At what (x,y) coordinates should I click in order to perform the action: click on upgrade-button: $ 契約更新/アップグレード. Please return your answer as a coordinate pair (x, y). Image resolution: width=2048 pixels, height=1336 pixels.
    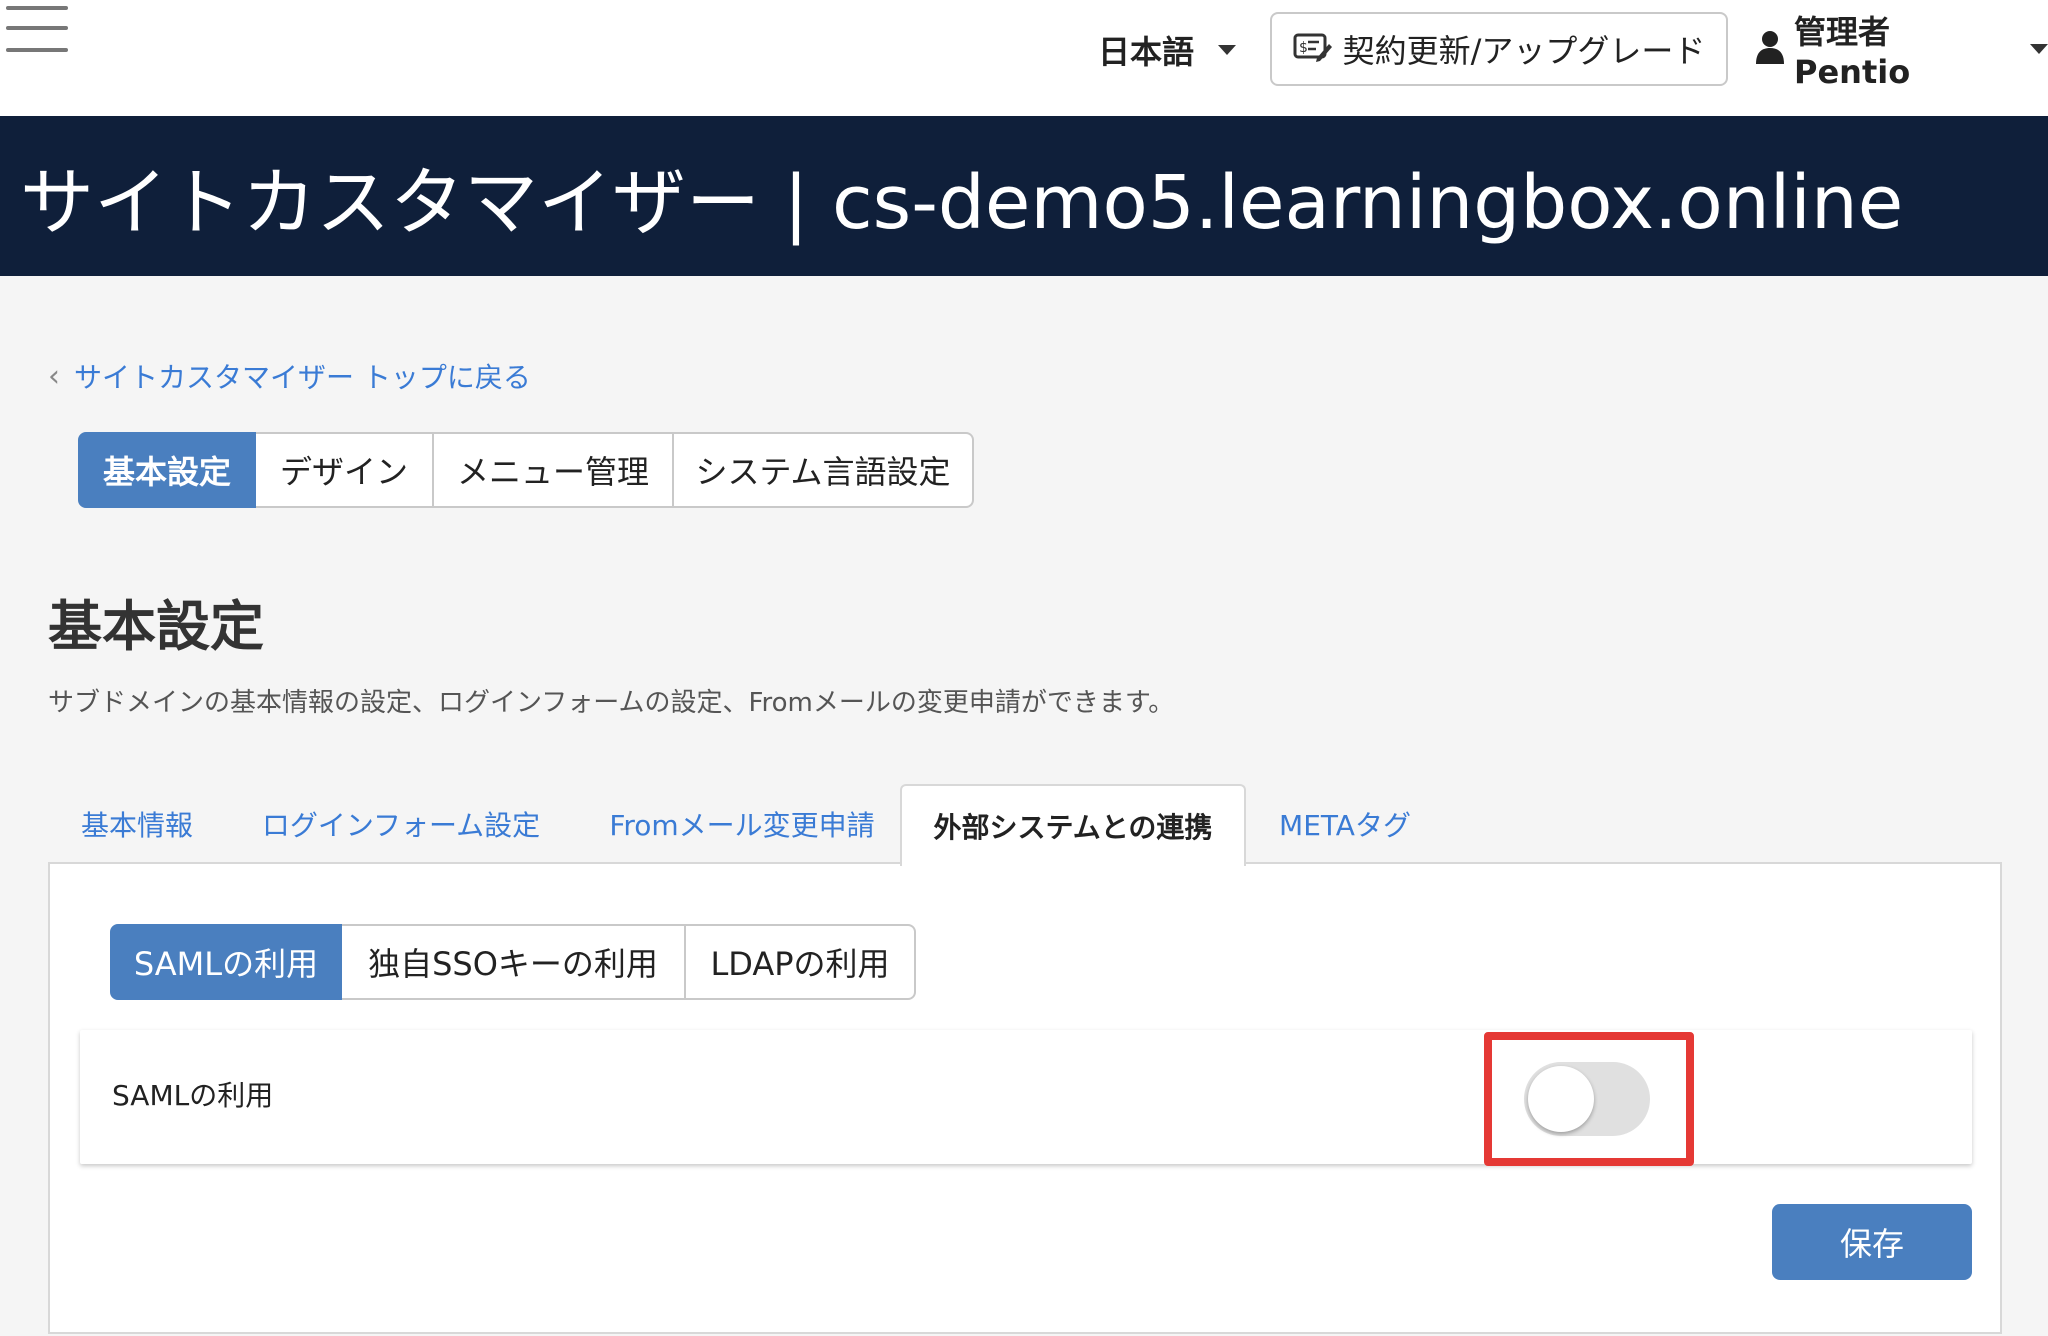
    Looking at the image, I should click on (1499, 49).